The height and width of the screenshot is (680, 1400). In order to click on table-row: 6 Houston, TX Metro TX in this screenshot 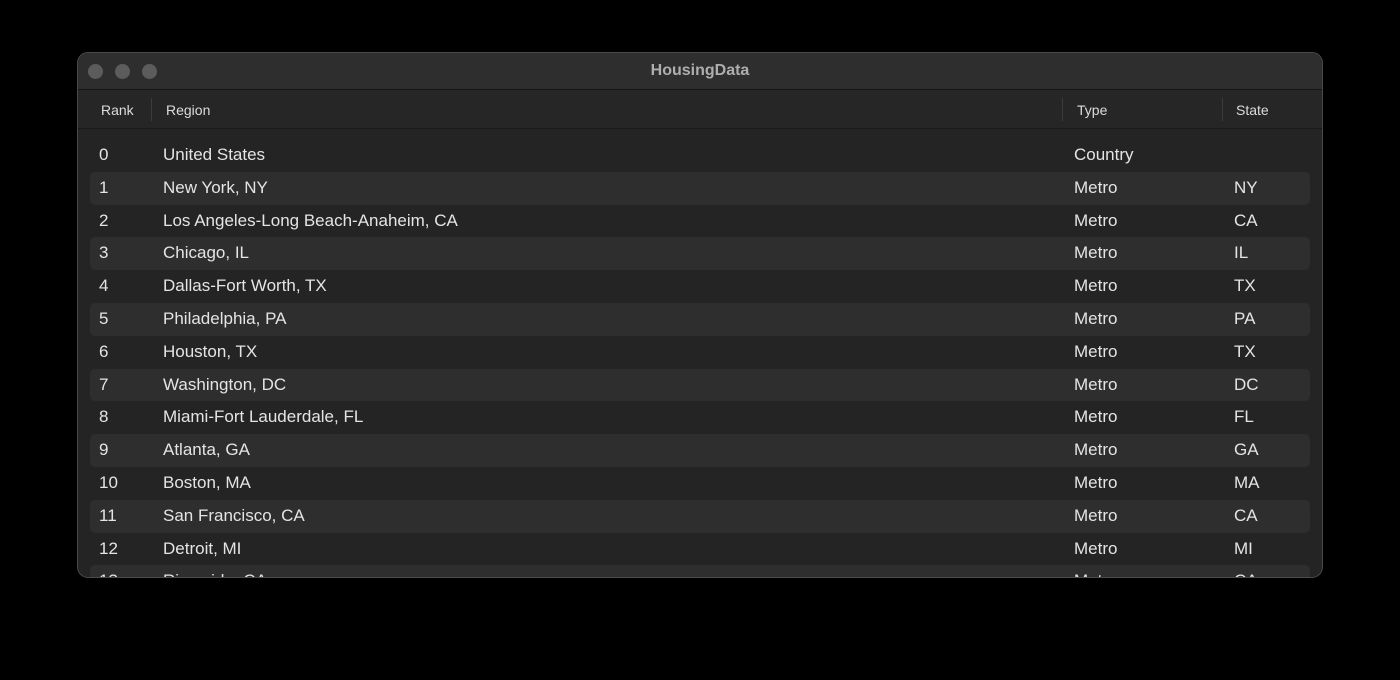, I will do `click(700, 352)`.